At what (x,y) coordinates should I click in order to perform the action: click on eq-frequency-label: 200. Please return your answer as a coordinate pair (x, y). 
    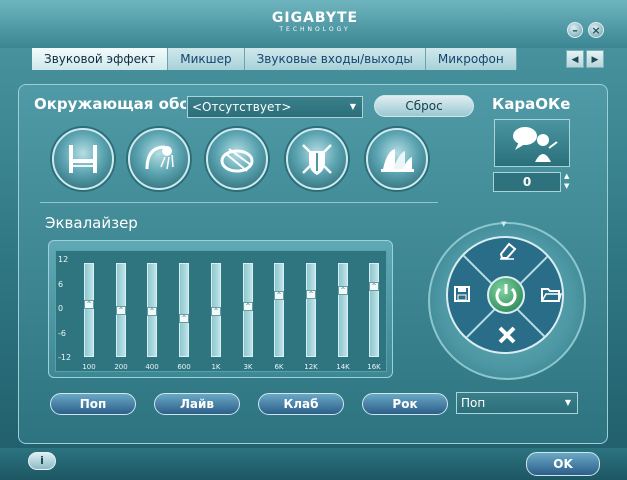
    Looking at the image, I should click on (121, 367).